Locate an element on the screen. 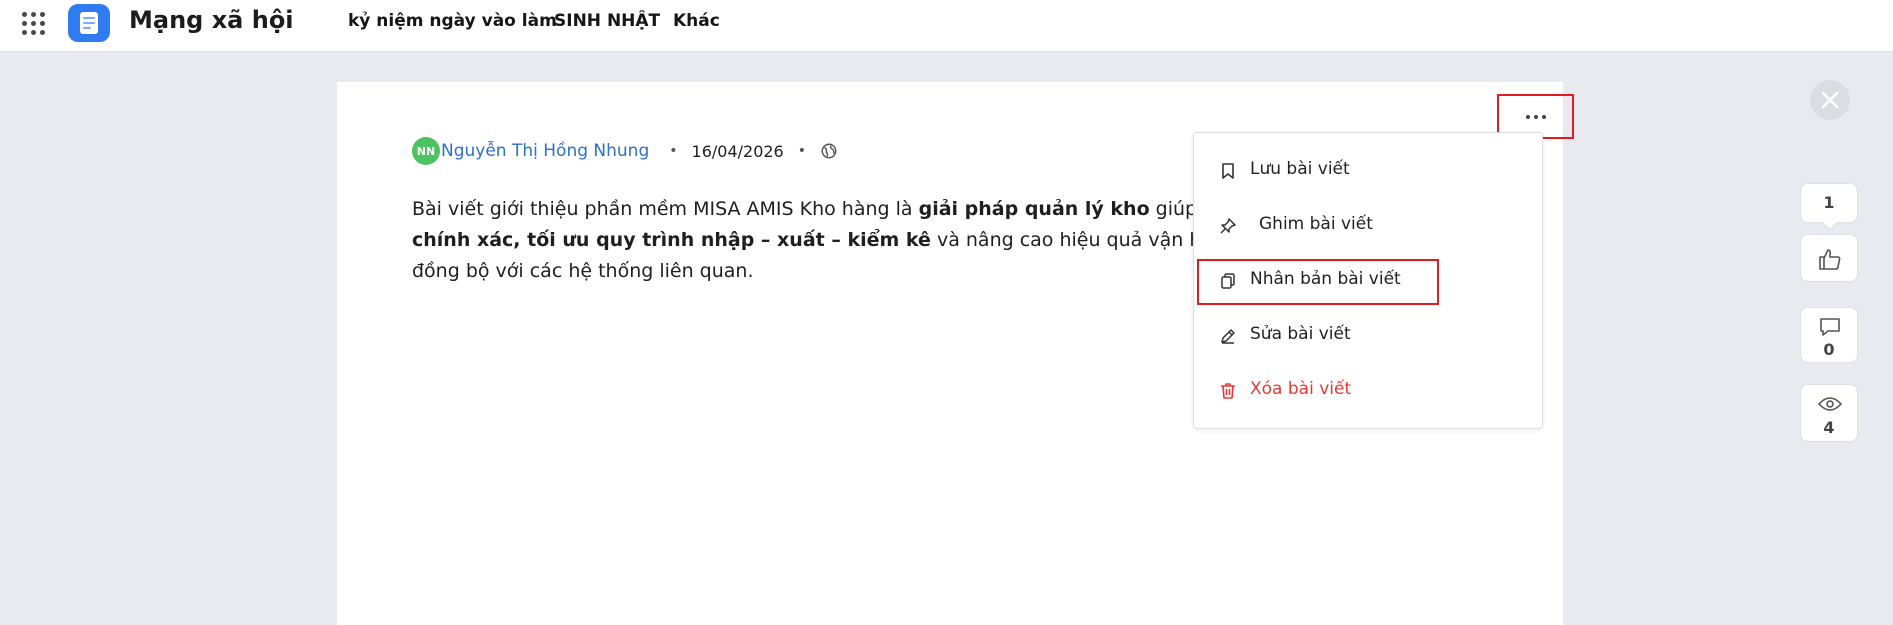 The width and height of the screenshot is (1893, 625). eye-icon is located at coordinates (1830, 404).